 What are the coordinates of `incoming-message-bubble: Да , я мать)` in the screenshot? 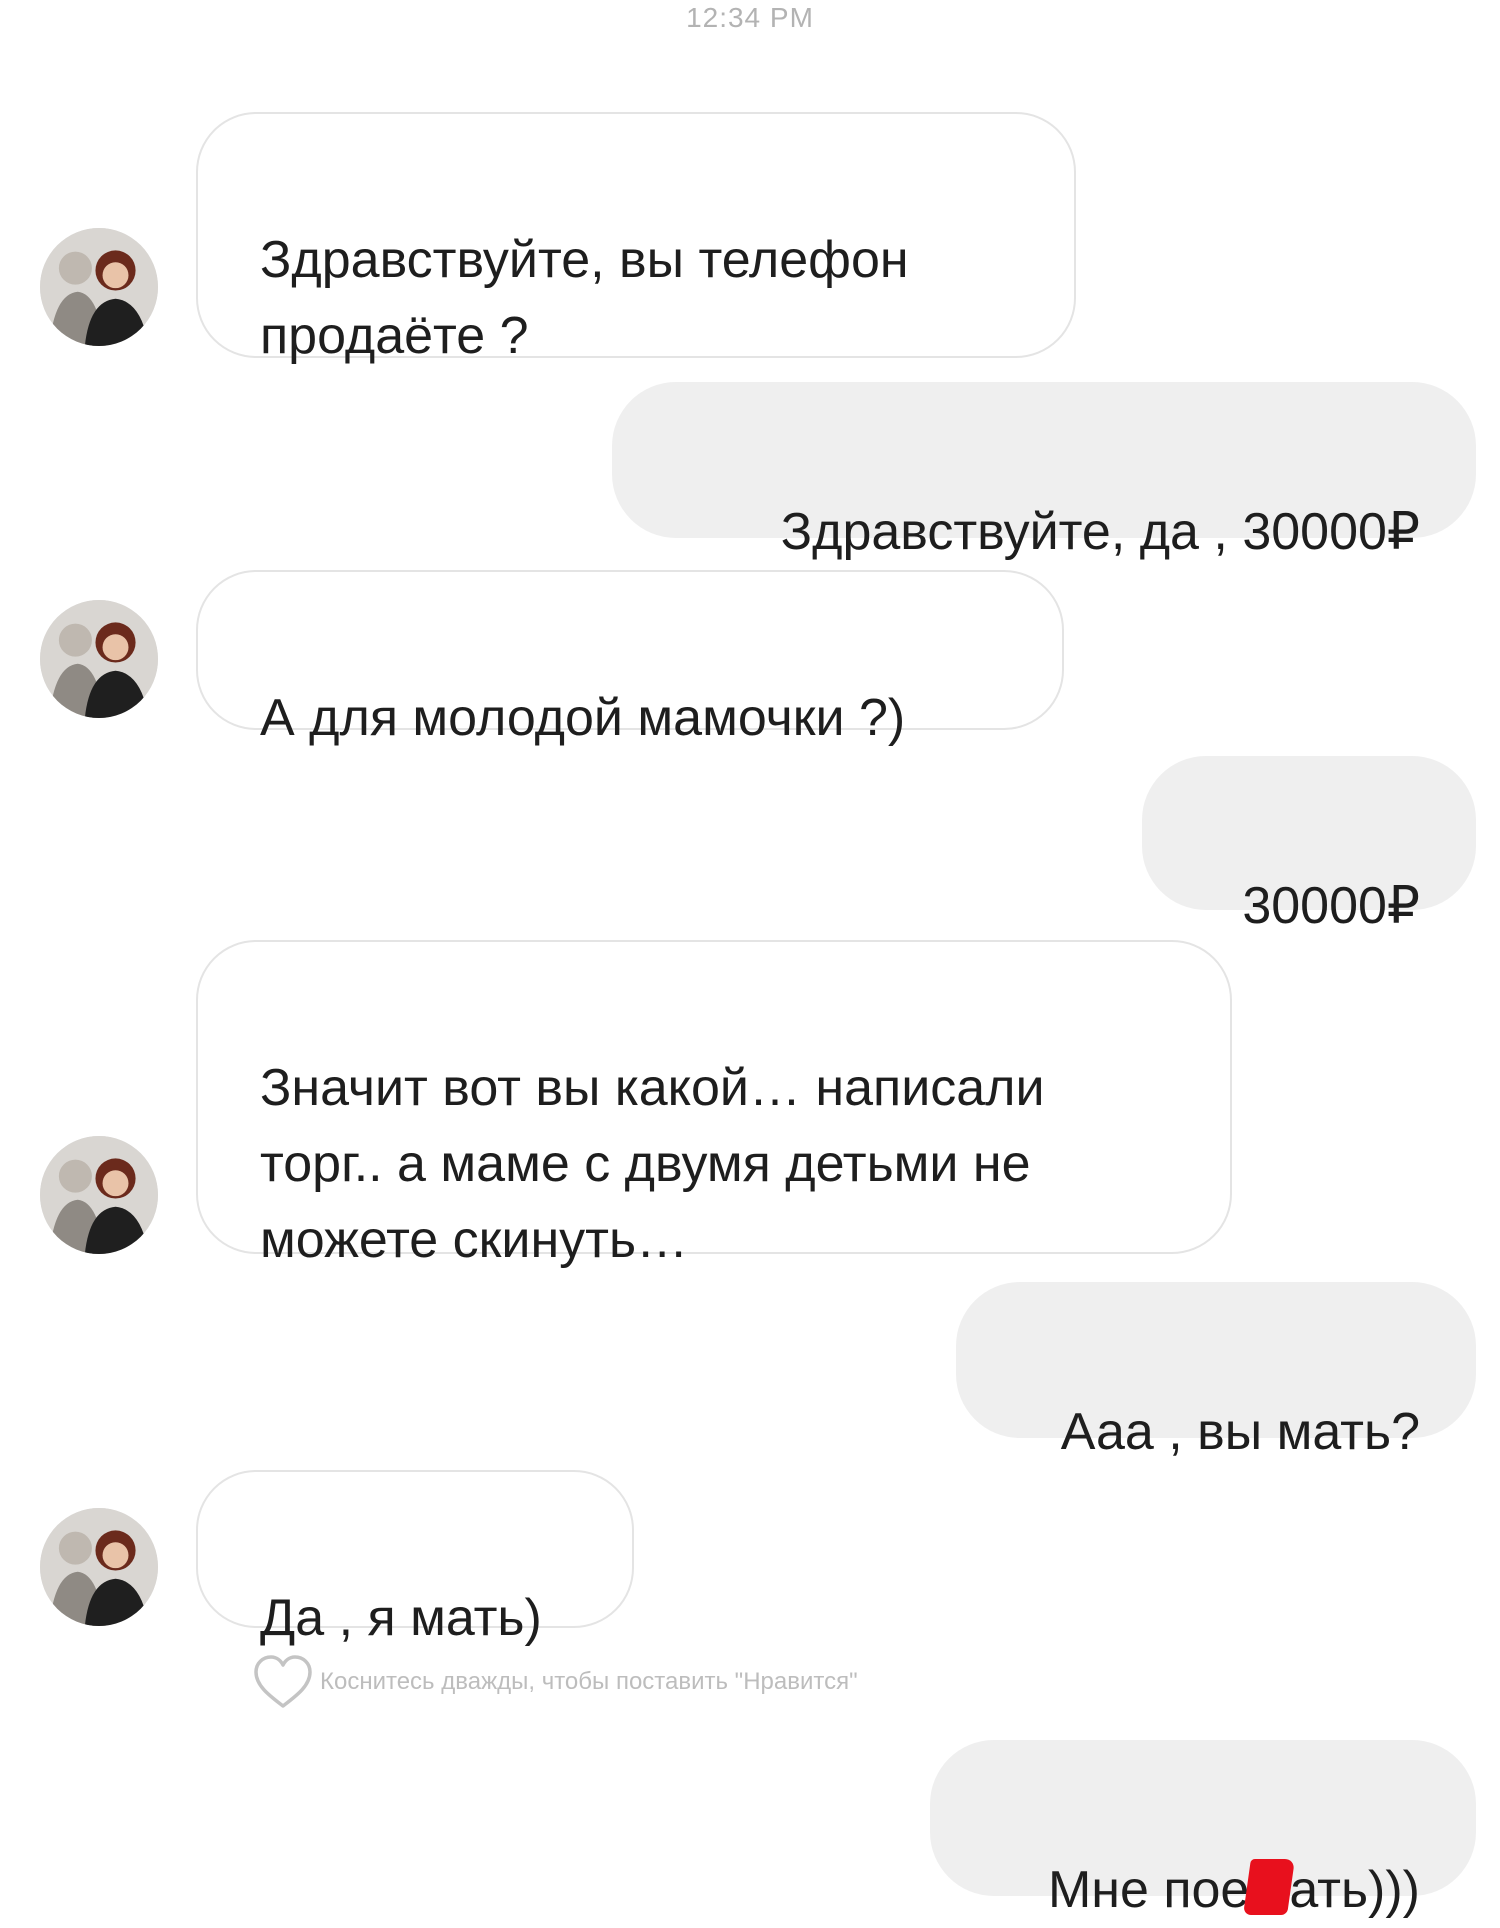 It's located at (415, 1558).